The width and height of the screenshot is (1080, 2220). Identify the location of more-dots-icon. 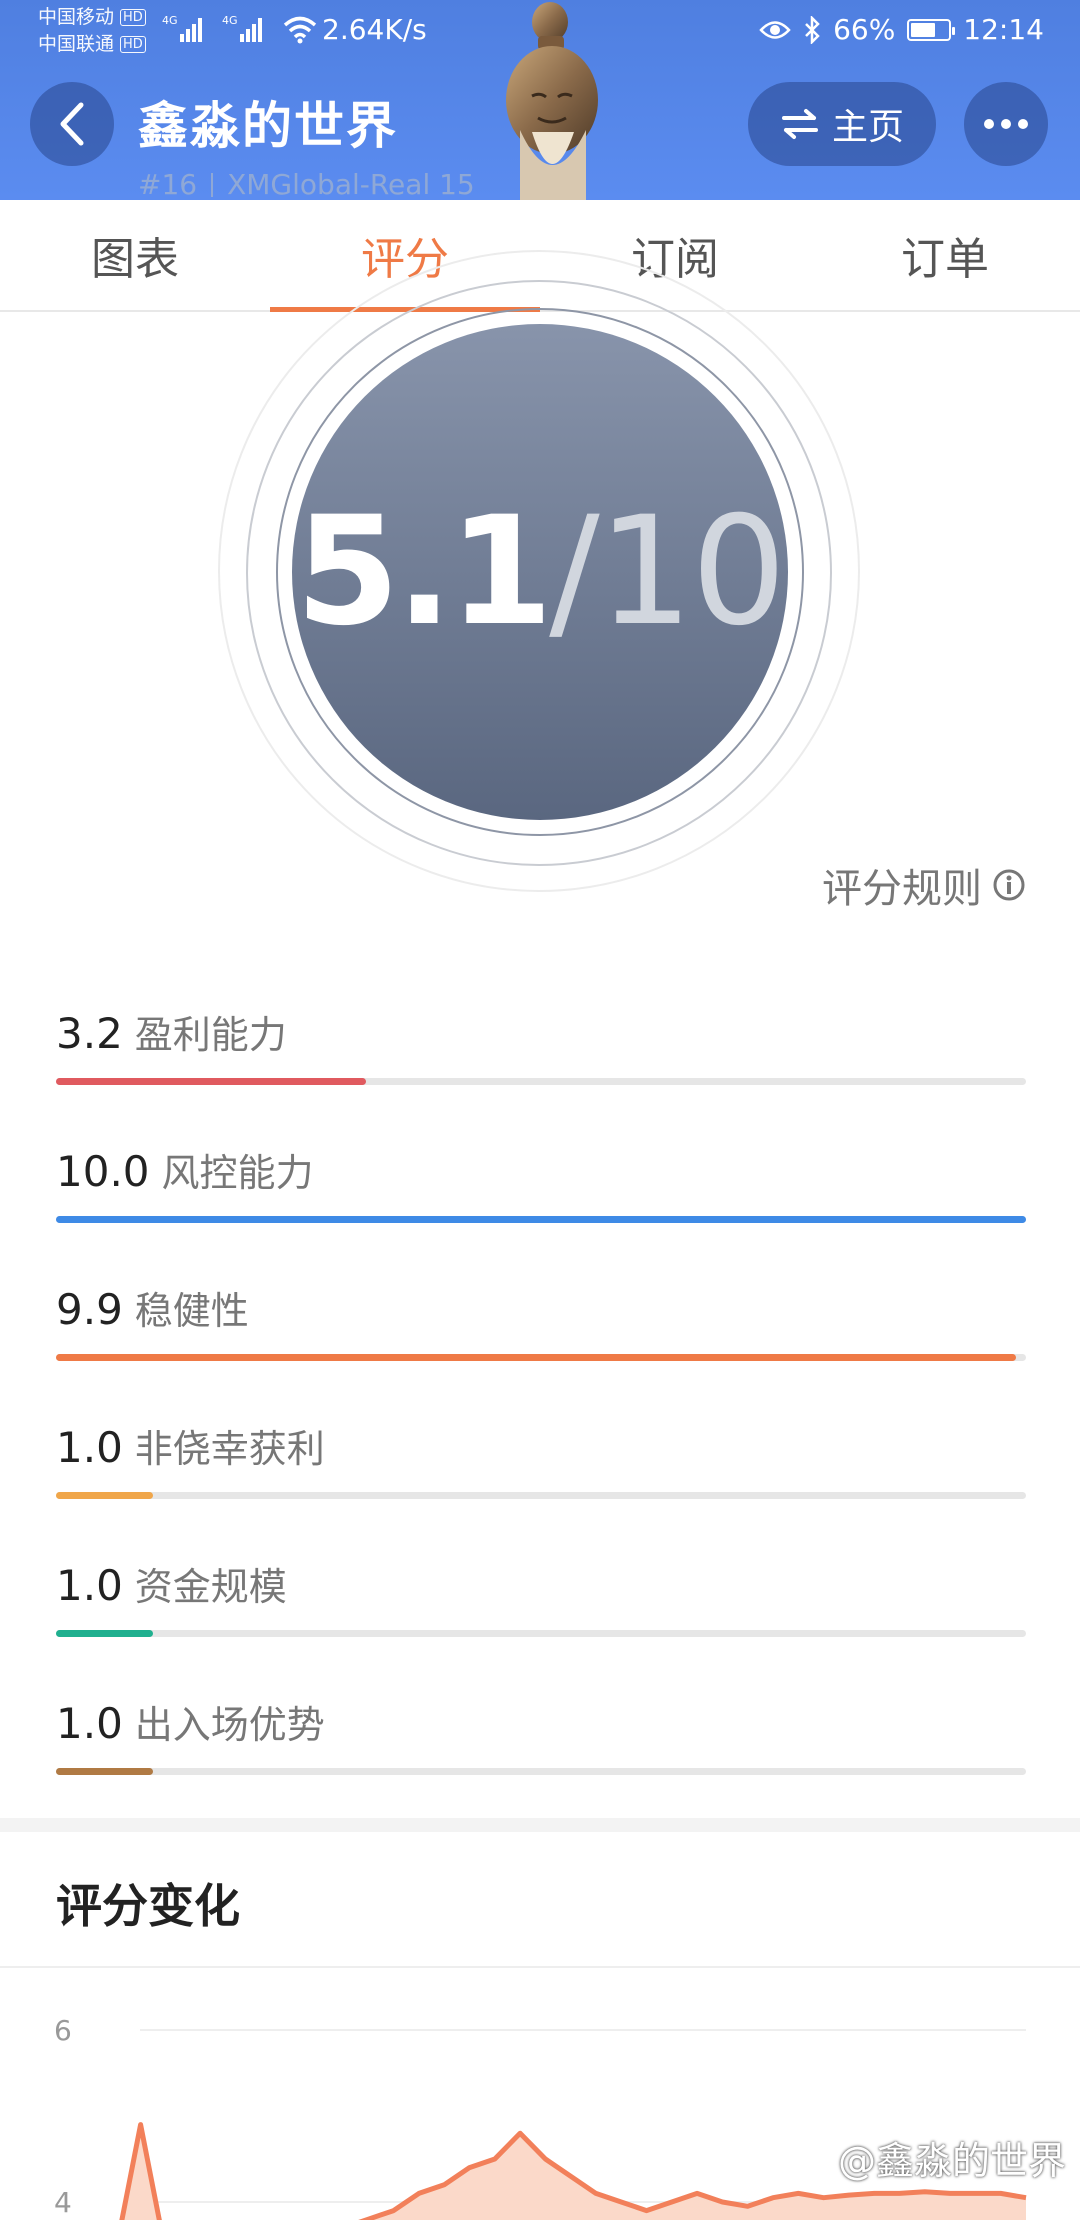
(989, 124).